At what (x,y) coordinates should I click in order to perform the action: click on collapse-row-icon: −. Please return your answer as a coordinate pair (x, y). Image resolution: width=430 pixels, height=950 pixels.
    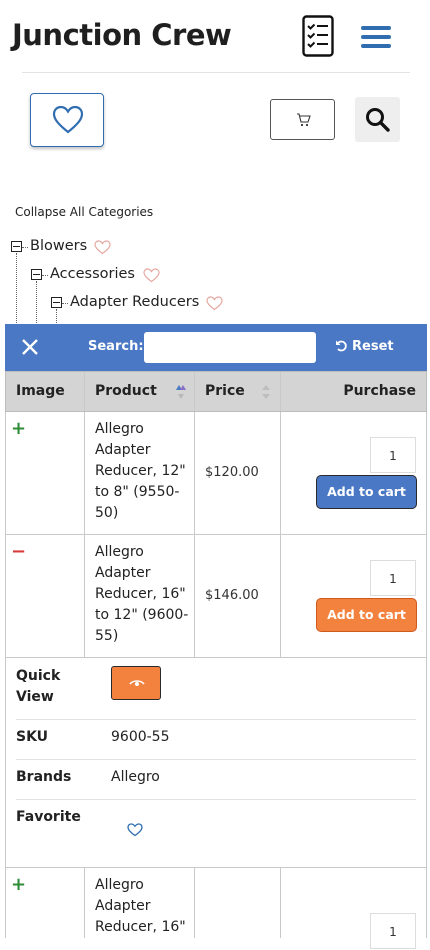
    Looking at the image, I should click on (18, 551).